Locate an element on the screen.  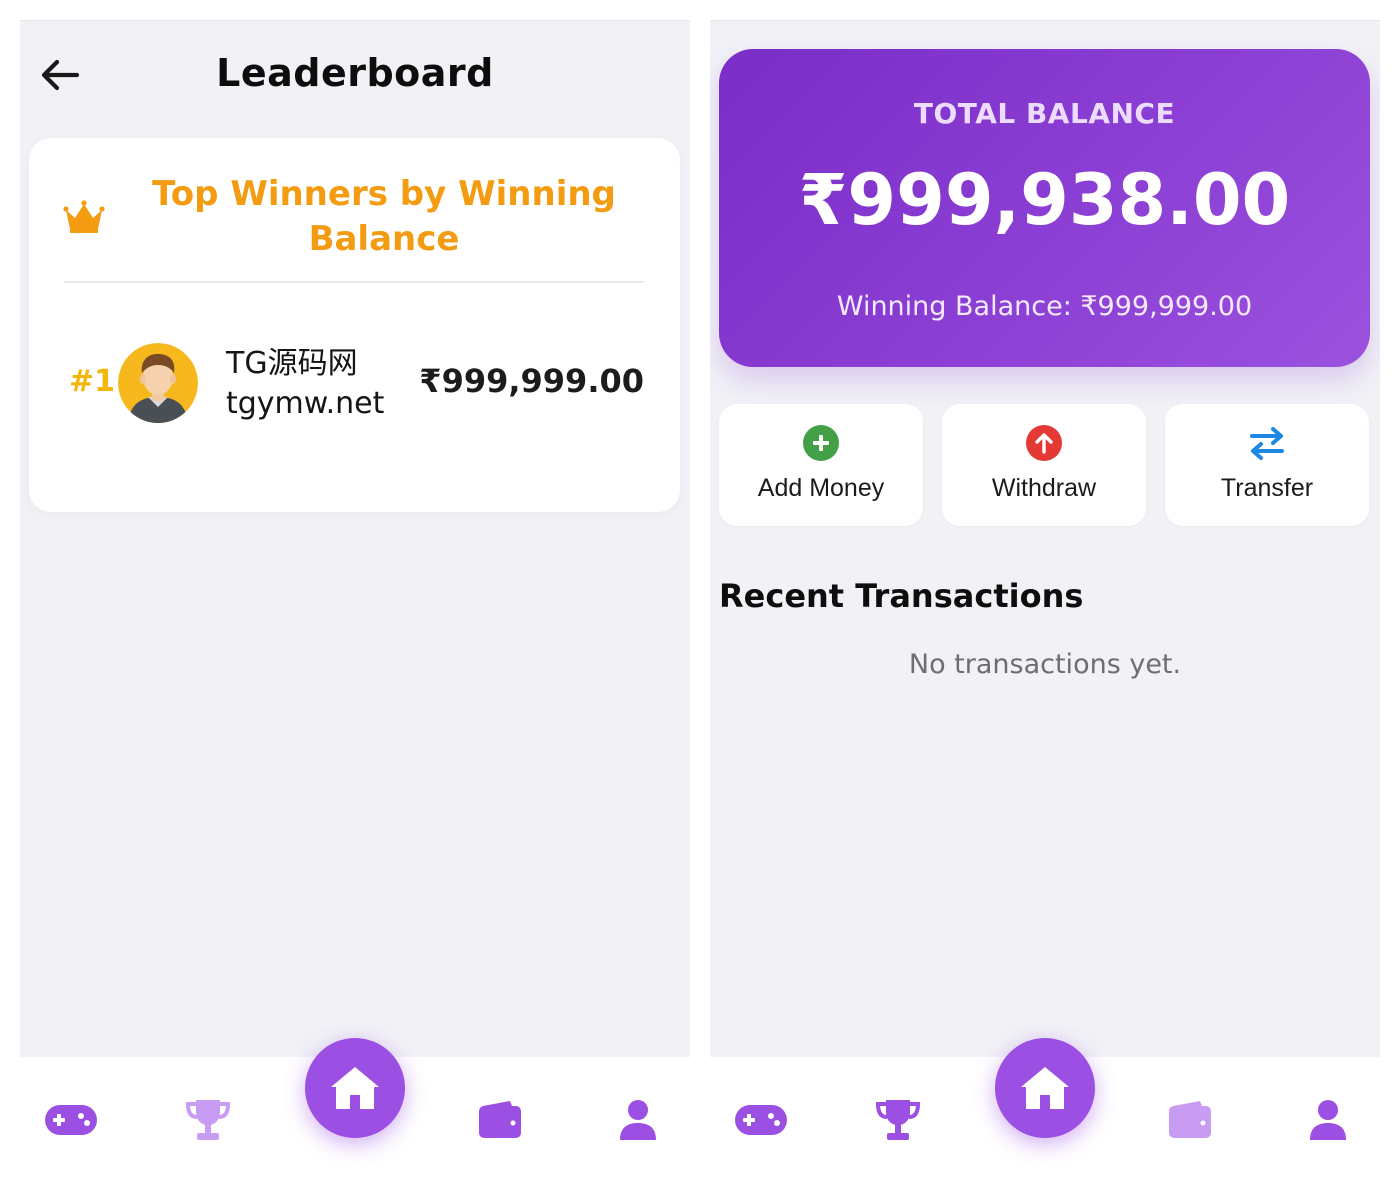
avatar-icon is located at coordinates (158, 383).